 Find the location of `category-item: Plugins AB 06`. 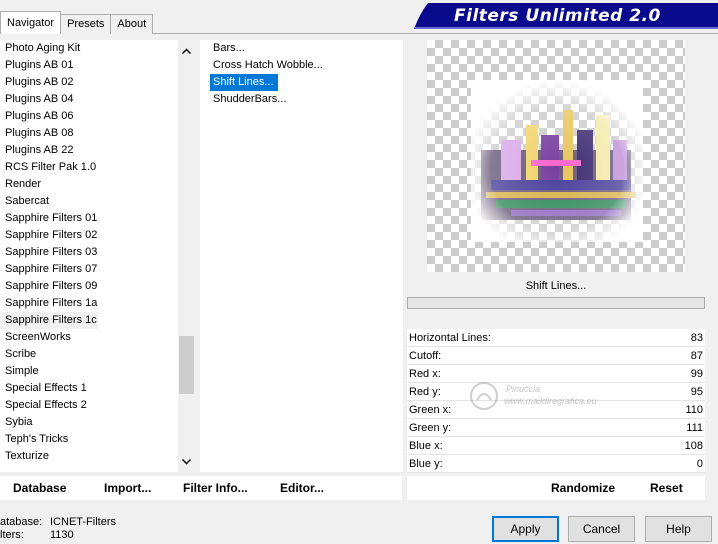

category-item: Plugins AB 06 is located at coordinates (97, 116).